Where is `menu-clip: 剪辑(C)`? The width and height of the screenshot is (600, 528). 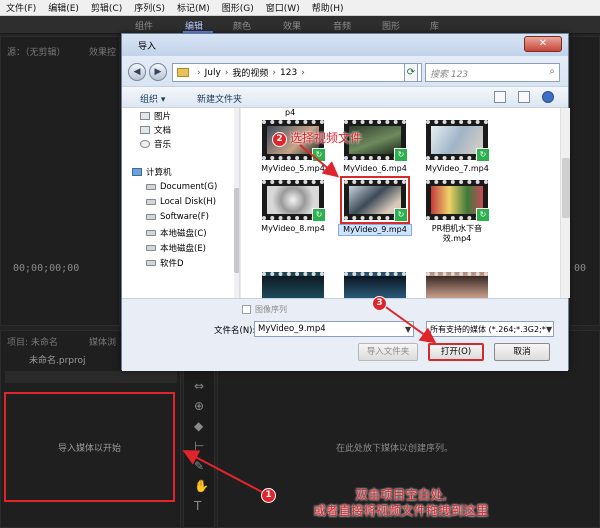
menu-clip: 剪辑(C) is located at coordinates (106, 7).